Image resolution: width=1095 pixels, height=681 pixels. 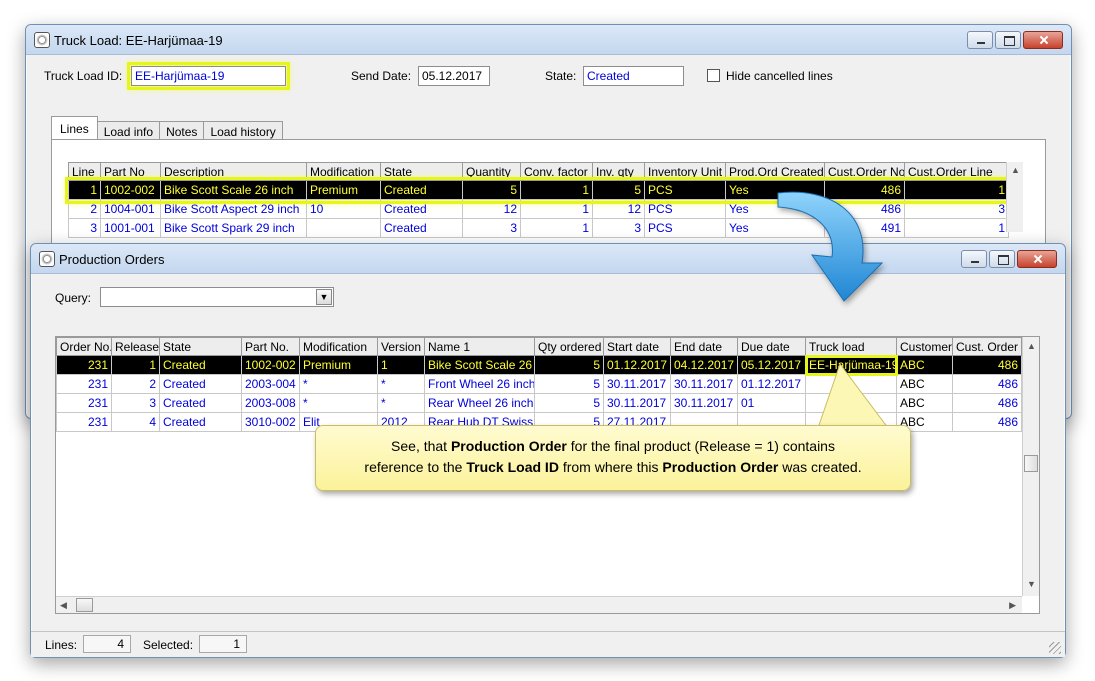 I want to click on resize-grip-icon, so click(x=1055, y=648).